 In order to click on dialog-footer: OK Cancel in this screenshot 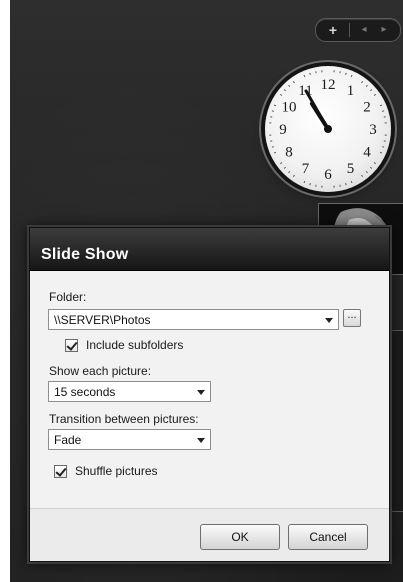, I will do `click(209, 534)`.